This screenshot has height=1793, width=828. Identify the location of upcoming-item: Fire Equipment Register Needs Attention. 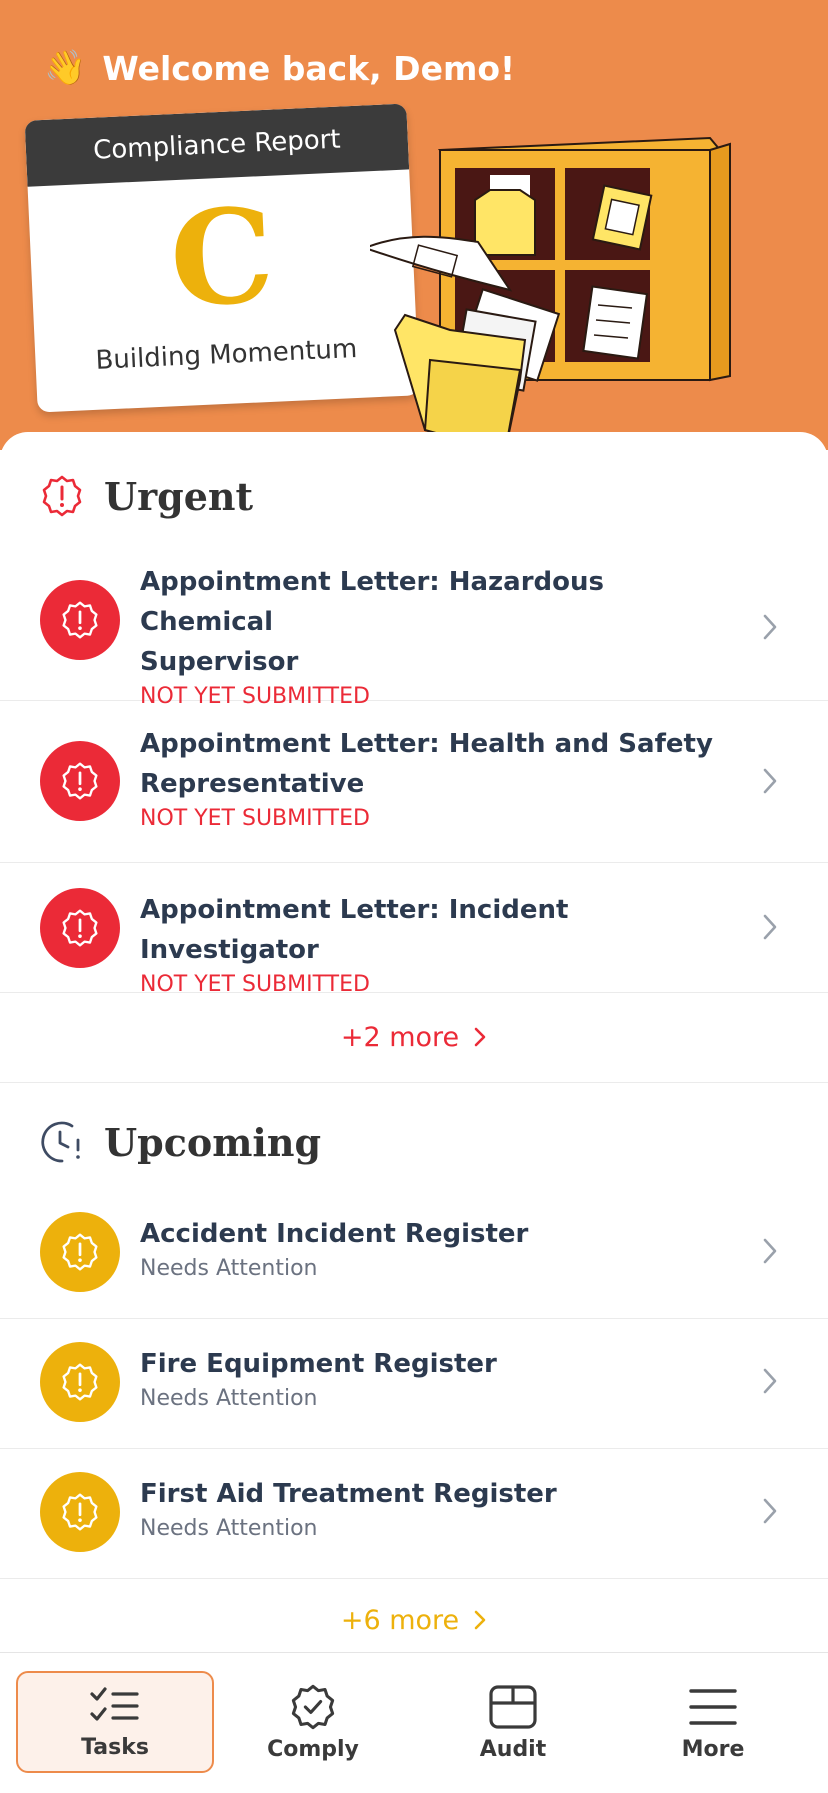
(414, 1383).